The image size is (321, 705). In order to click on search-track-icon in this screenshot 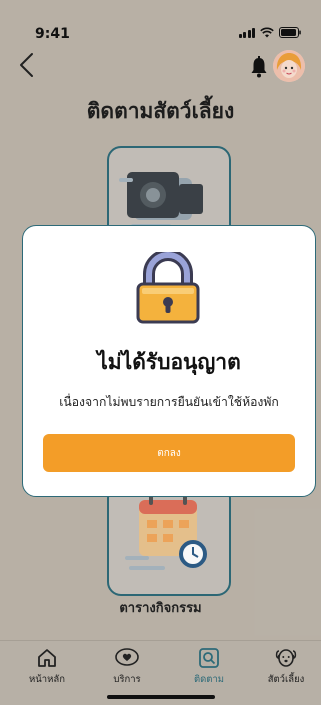, I will do `click(209, 658)`.